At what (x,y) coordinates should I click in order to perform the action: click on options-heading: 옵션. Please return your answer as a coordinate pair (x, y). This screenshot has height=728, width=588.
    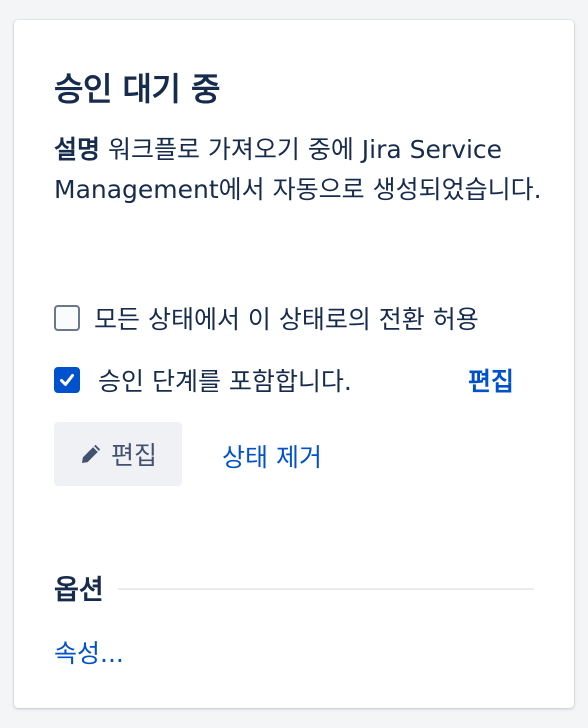
    Looking at the image, I should click on (79, 590).